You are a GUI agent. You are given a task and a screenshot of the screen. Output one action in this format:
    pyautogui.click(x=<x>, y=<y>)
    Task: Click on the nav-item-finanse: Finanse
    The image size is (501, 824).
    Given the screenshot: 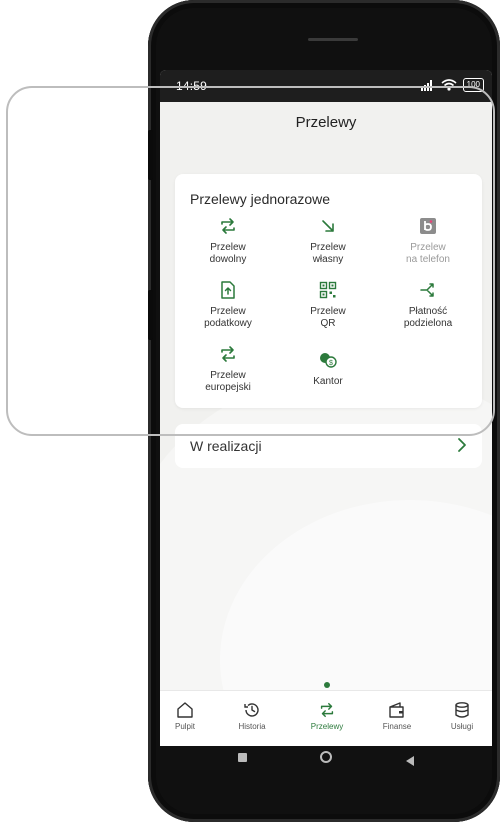 What is the action you would take?
    pyautogui.click(x=397, y=716)
    